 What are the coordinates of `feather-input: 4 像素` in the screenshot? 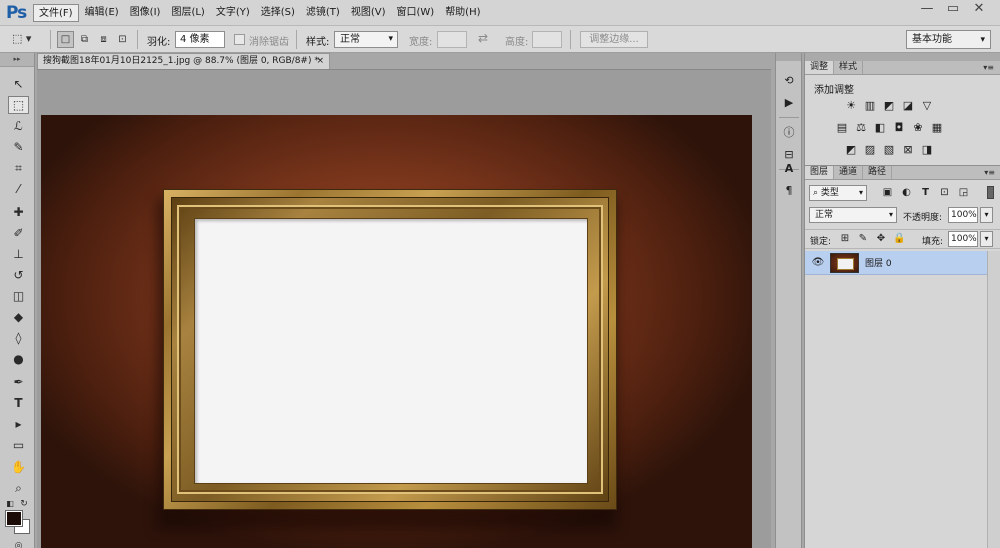 It's located at (200, 39).